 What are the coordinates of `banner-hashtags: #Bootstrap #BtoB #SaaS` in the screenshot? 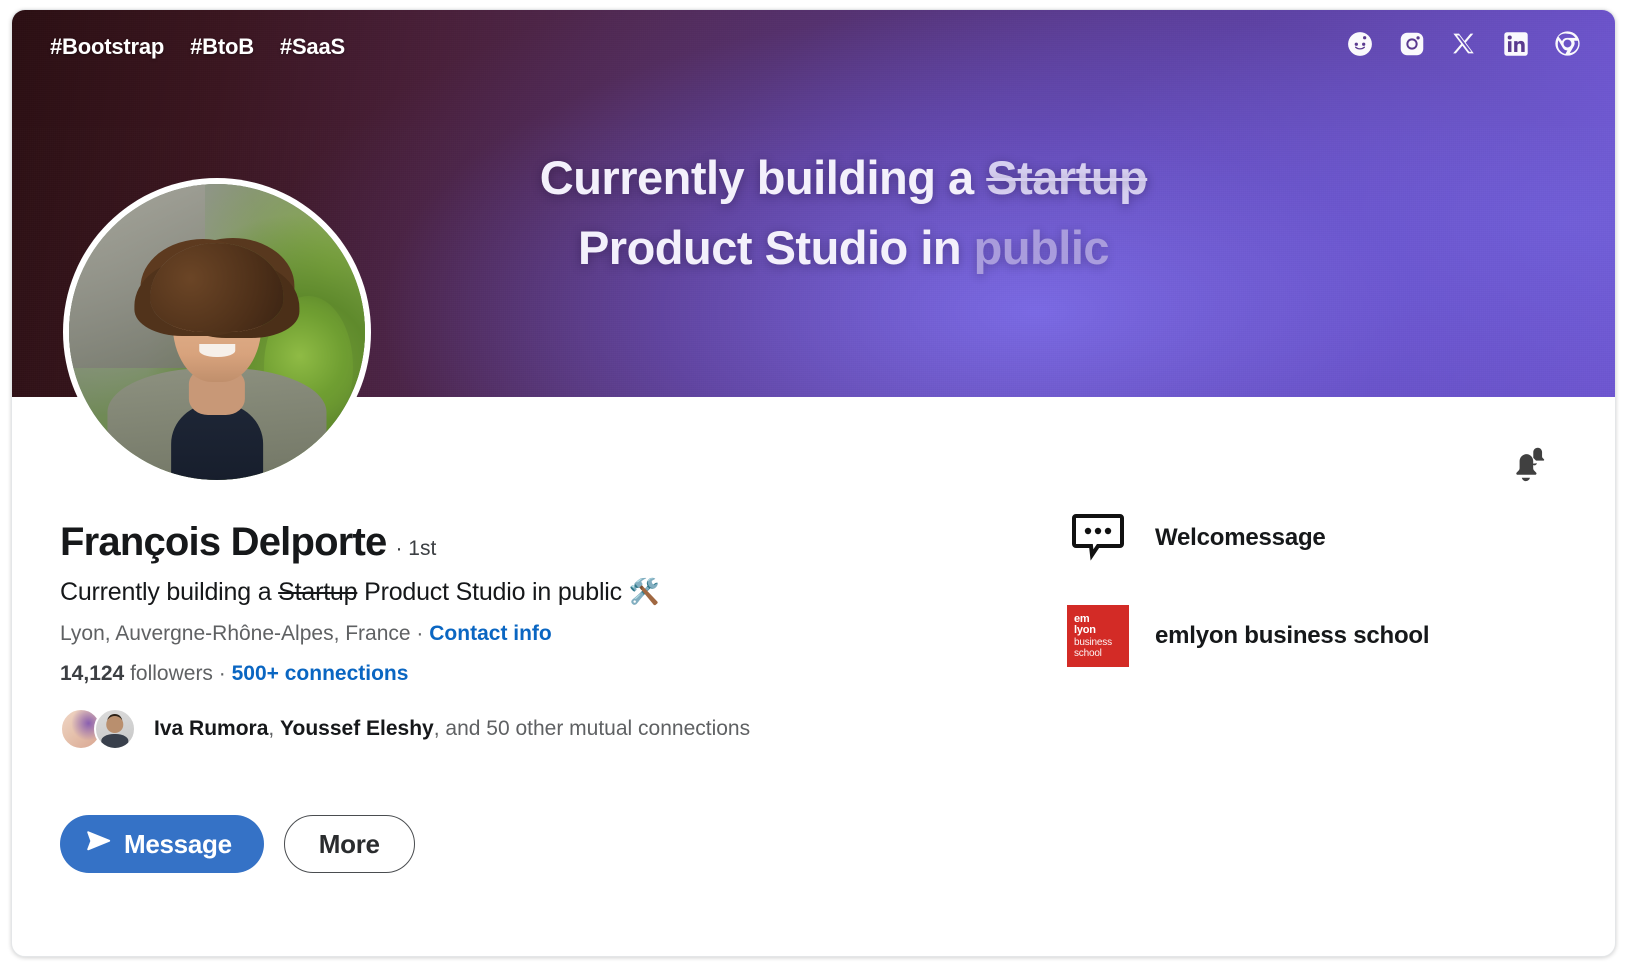 It's located at (197, 47).